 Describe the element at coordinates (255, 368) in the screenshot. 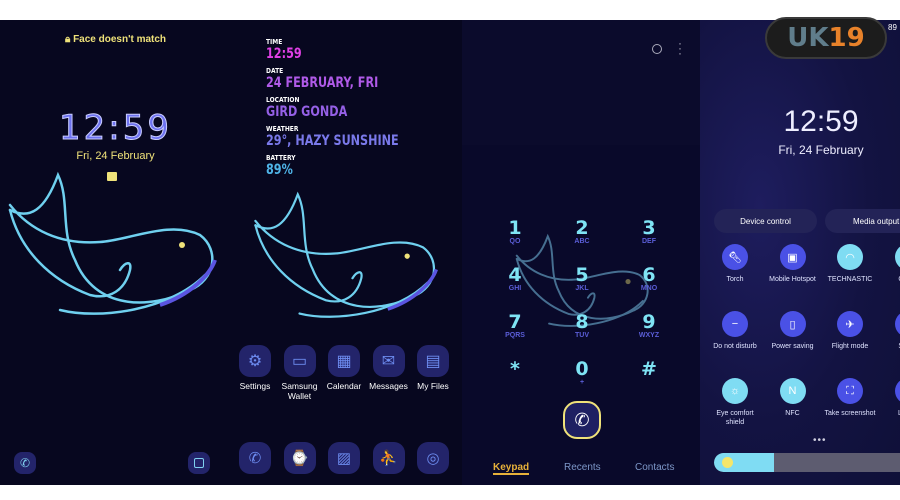

I see `app-settings: ⚙ Settings` at that location.